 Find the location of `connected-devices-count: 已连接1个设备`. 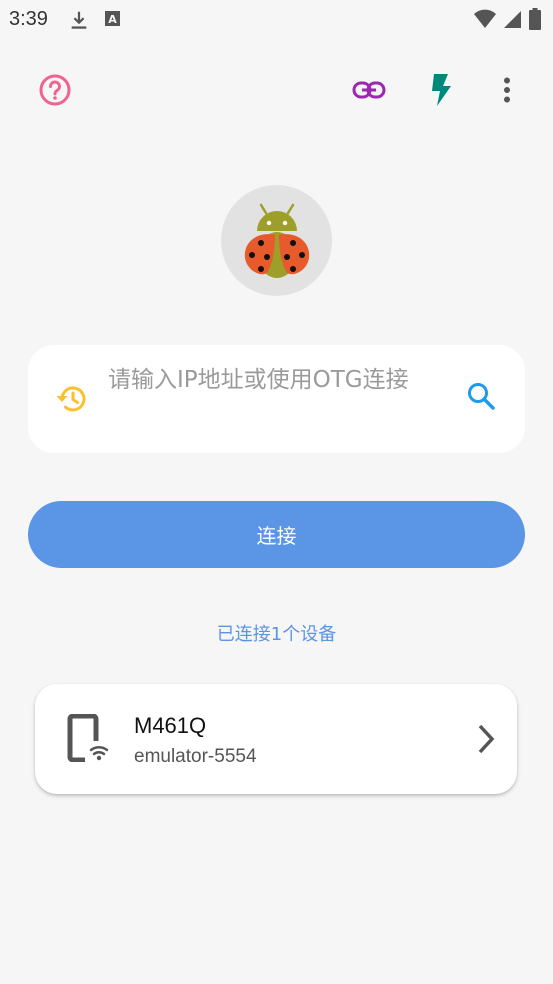

connected-devices-count: 已连接1个设备 is located at coordinates (276, 634).